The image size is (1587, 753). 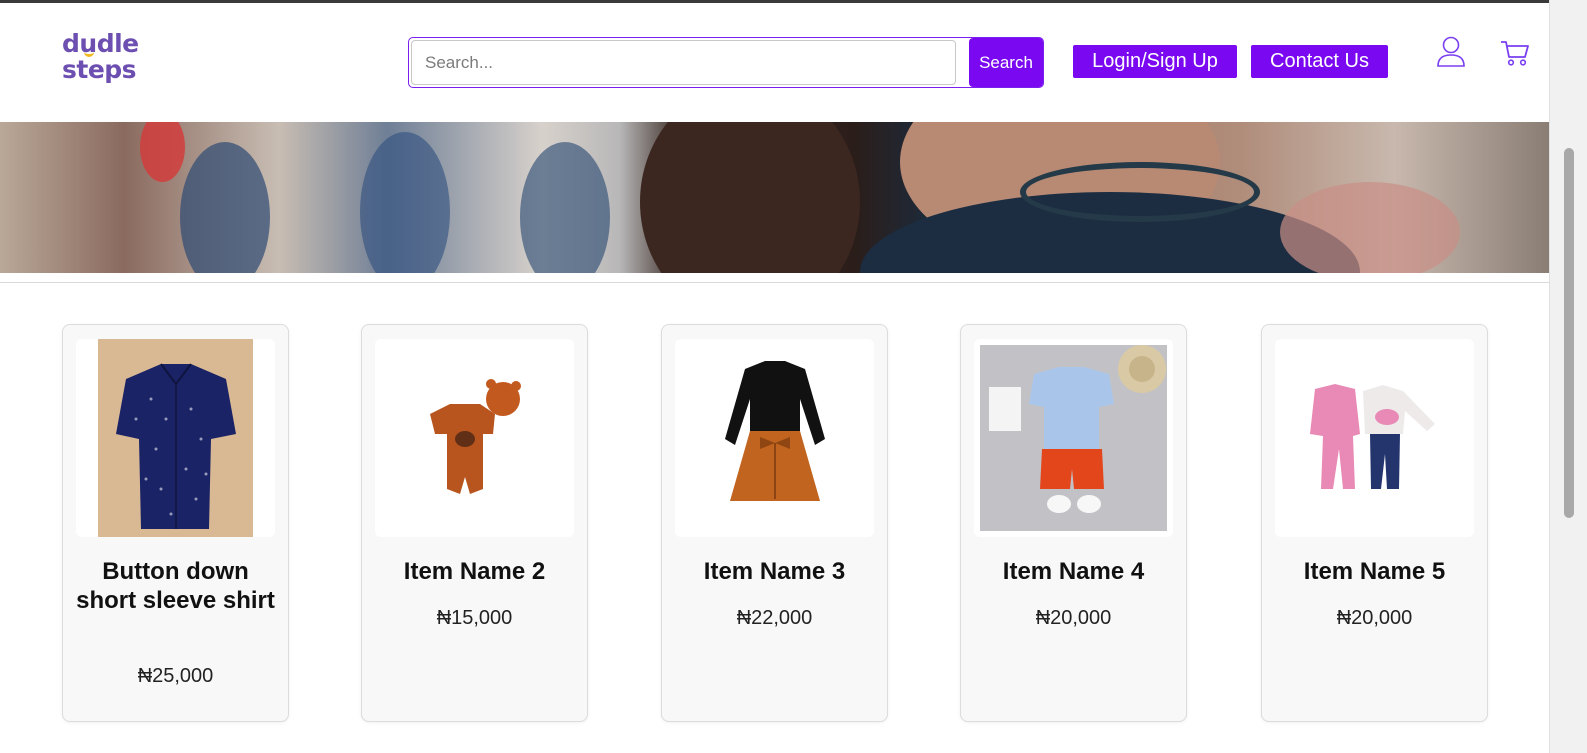 What do you see at coordinates (1515, 53) in the screenshot?
I see `cart-icon` at bounding box center [1515, 53].